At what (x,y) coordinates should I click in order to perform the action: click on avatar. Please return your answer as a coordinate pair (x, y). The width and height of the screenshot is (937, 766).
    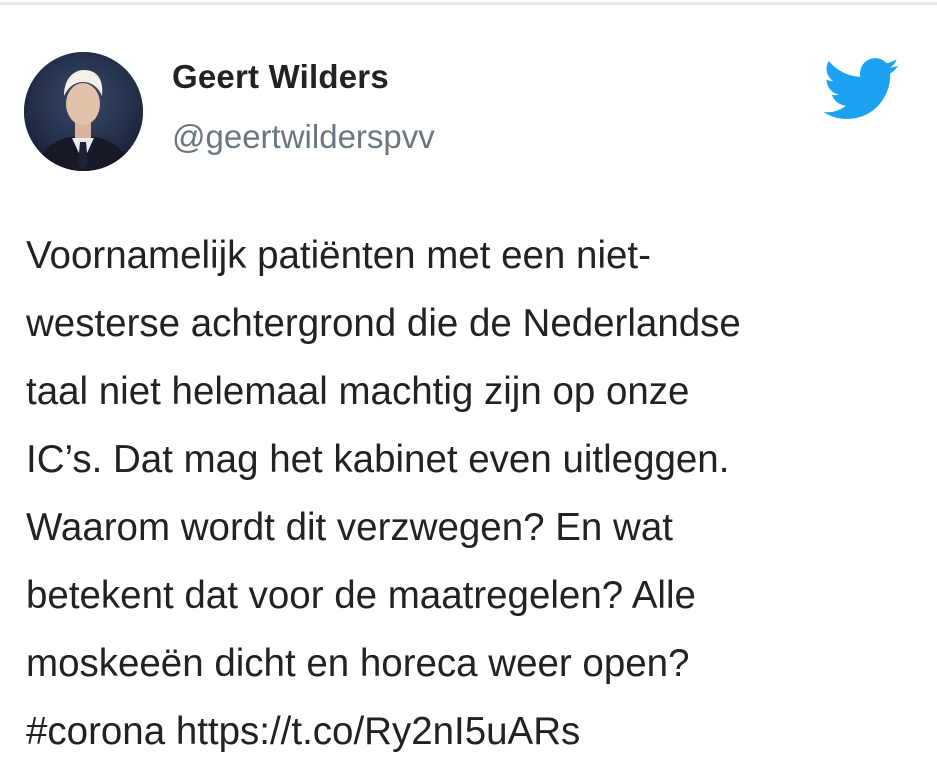
    Looking at the image, I should click on (83, 111).